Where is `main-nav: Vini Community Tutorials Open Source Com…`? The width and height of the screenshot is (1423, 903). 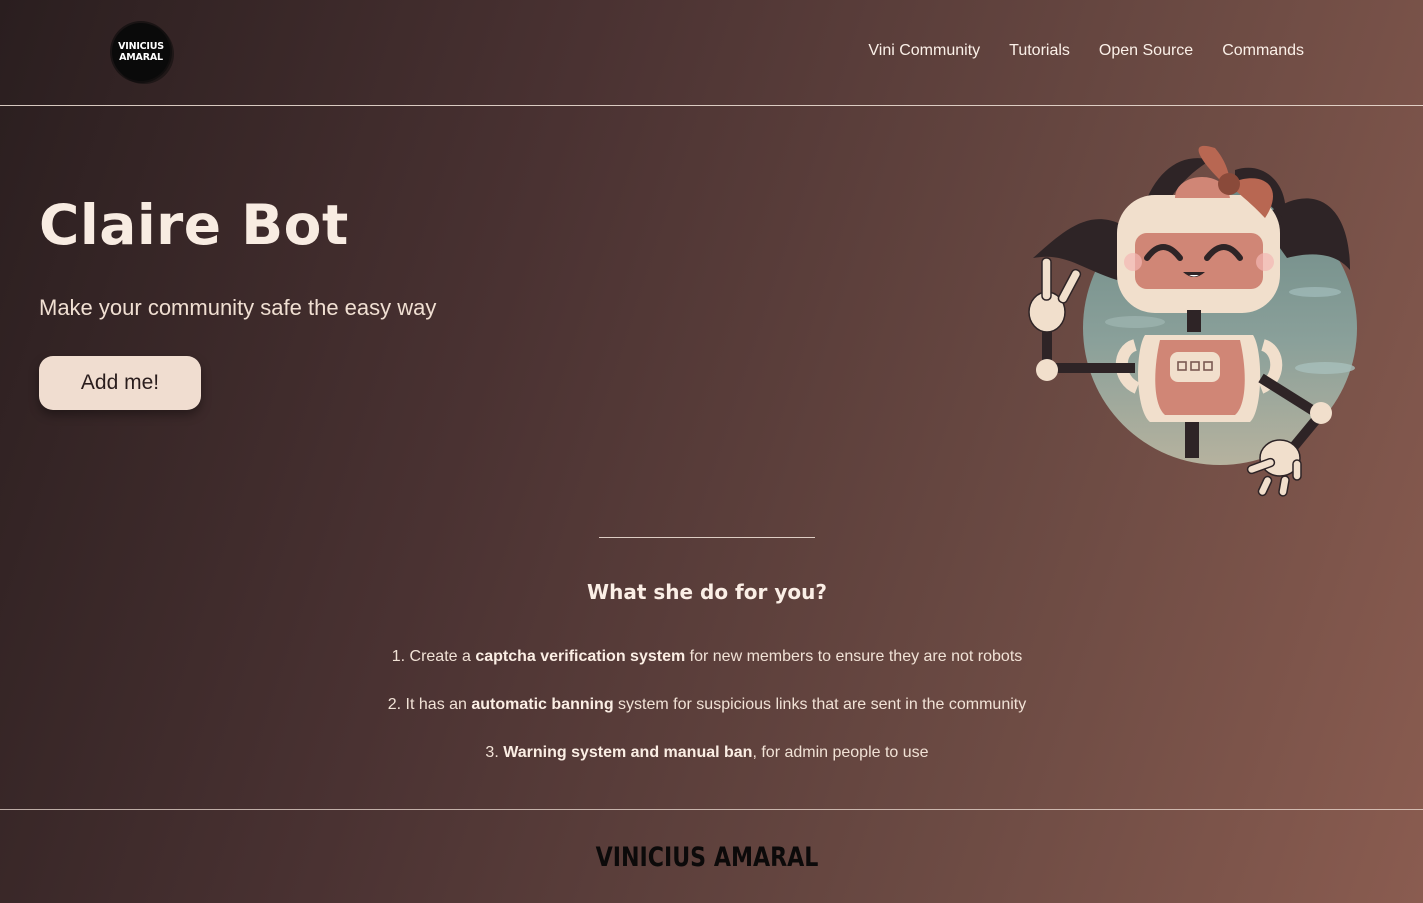 main-nav: Vini Community Tutorials Open Source Com… is located at coordinates (1086, 51).